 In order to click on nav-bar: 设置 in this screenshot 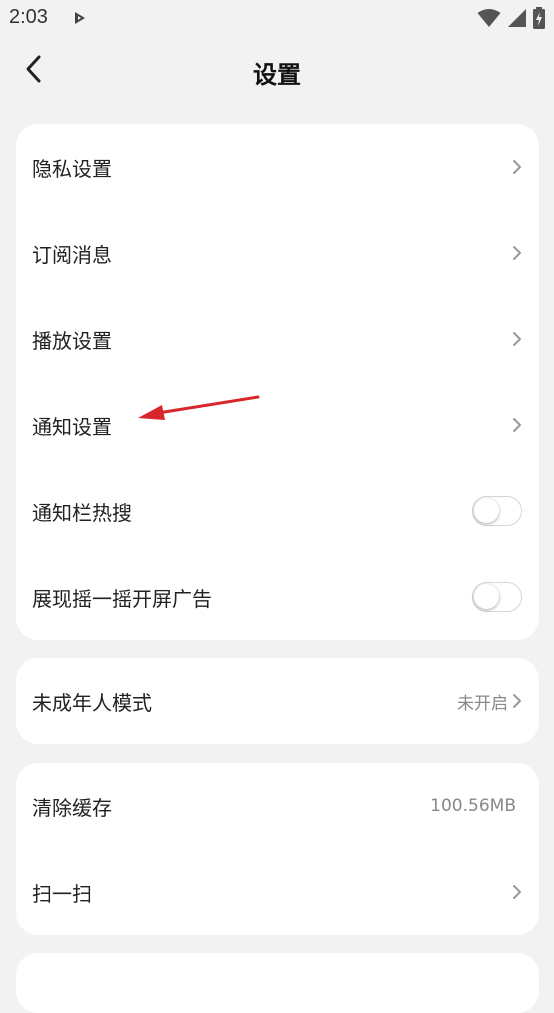, I will do `click(277, 71)`.